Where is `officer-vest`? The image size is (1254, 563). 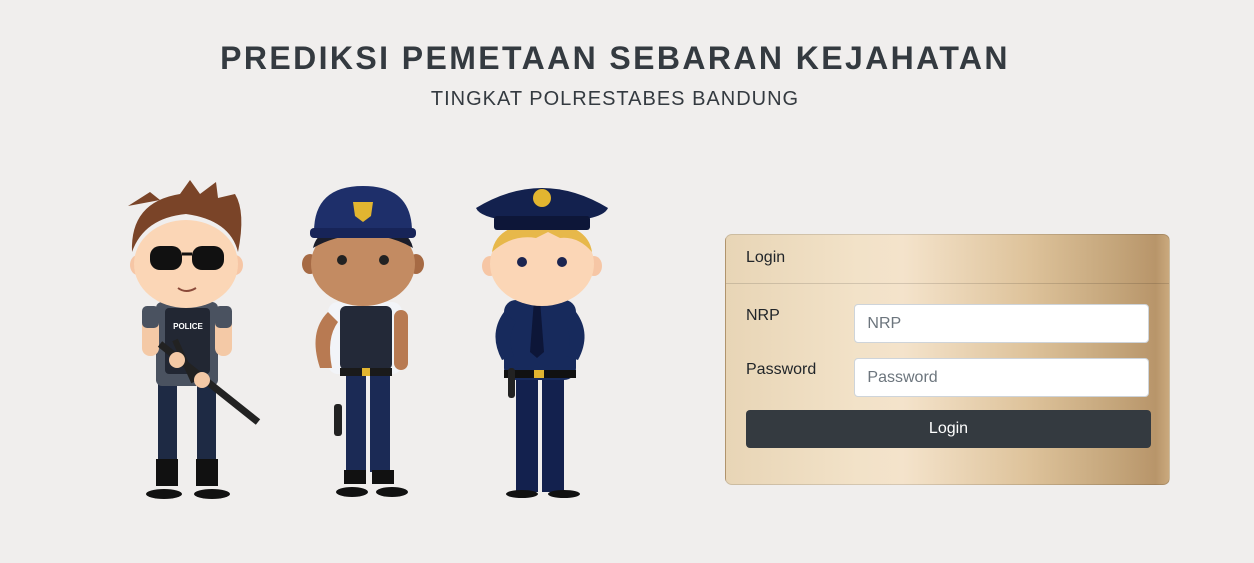
officer-vest is located at coordinates (363, 341).